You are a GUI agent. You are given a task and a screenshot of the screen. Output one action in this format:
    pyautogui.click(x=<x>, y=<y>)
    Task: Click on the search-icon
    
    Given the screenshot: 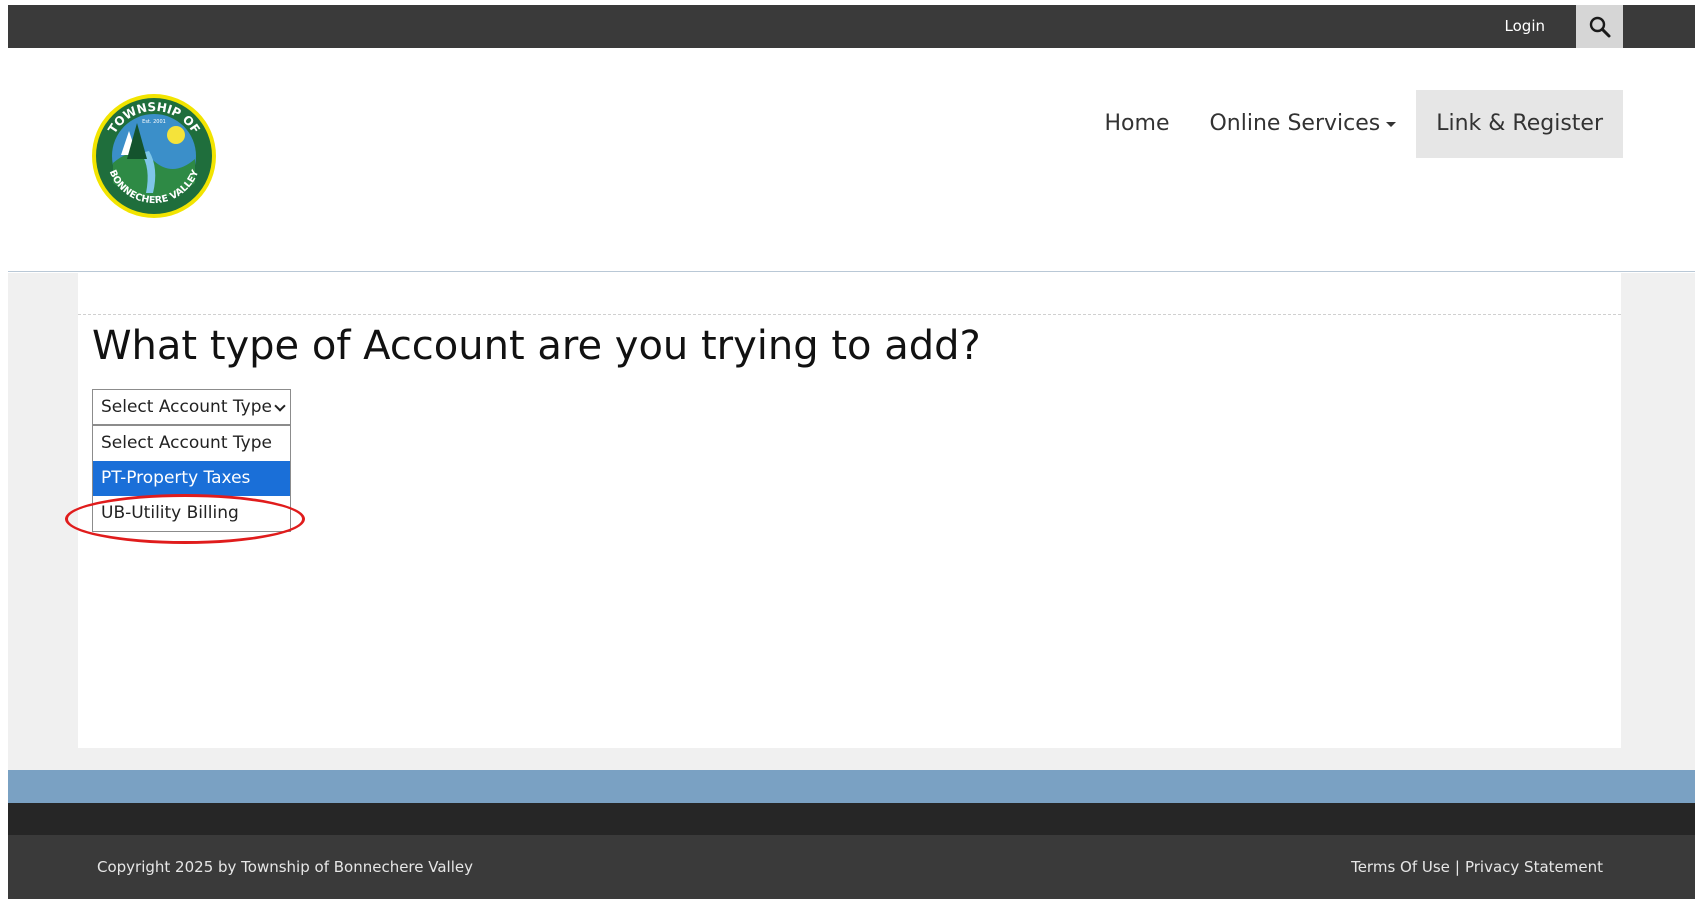 What is the action you would take?
    pyautogui.click(x=1599, y=26)
    